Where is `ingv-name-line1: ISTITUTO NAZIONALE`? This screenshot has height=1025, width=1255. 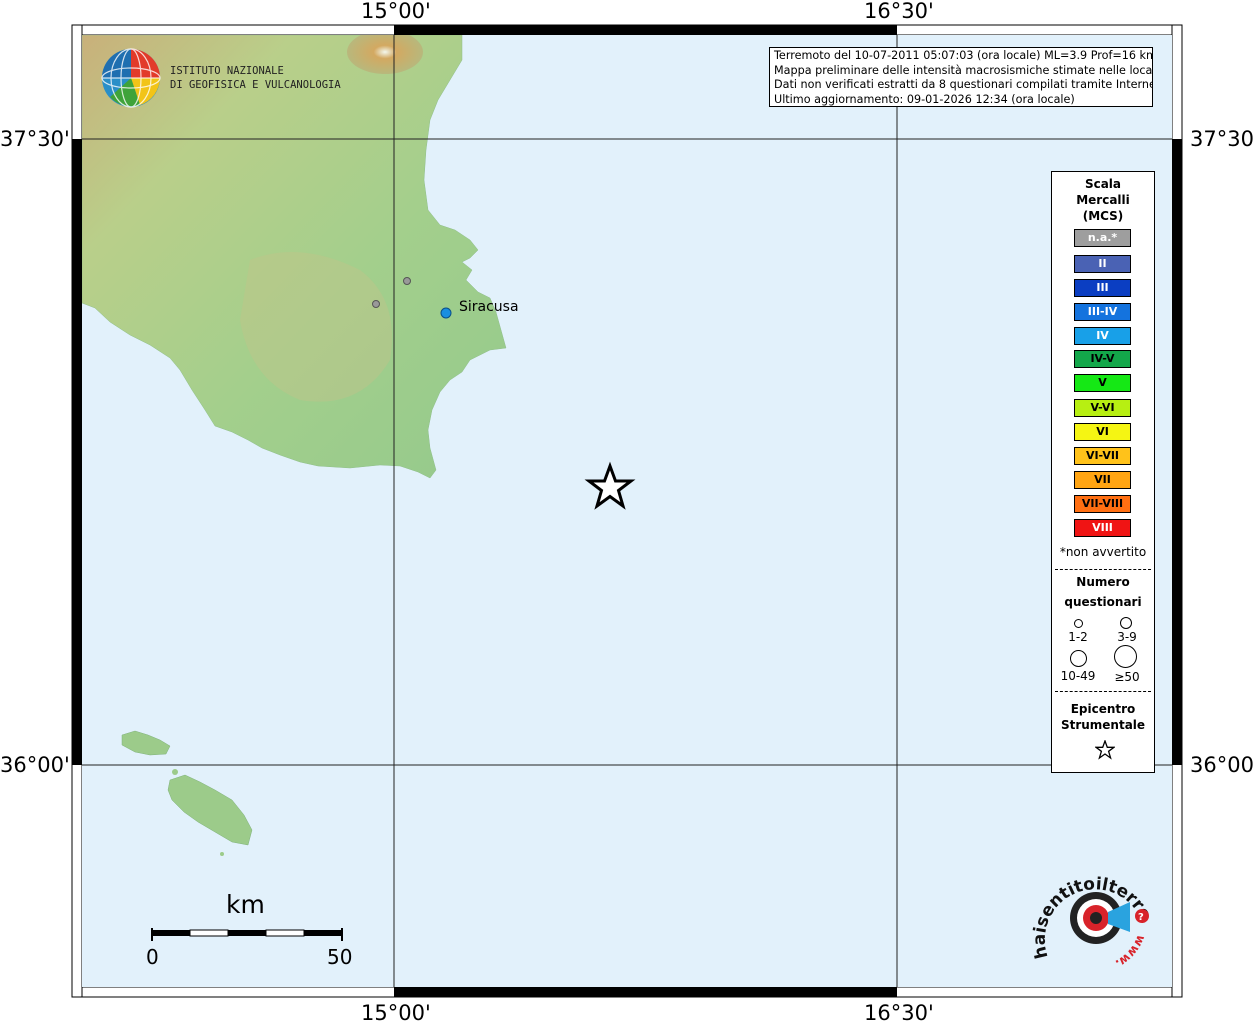
ingv-name-line1: ISTITUTO NAZIONALE is located at coordinates (227, 71).